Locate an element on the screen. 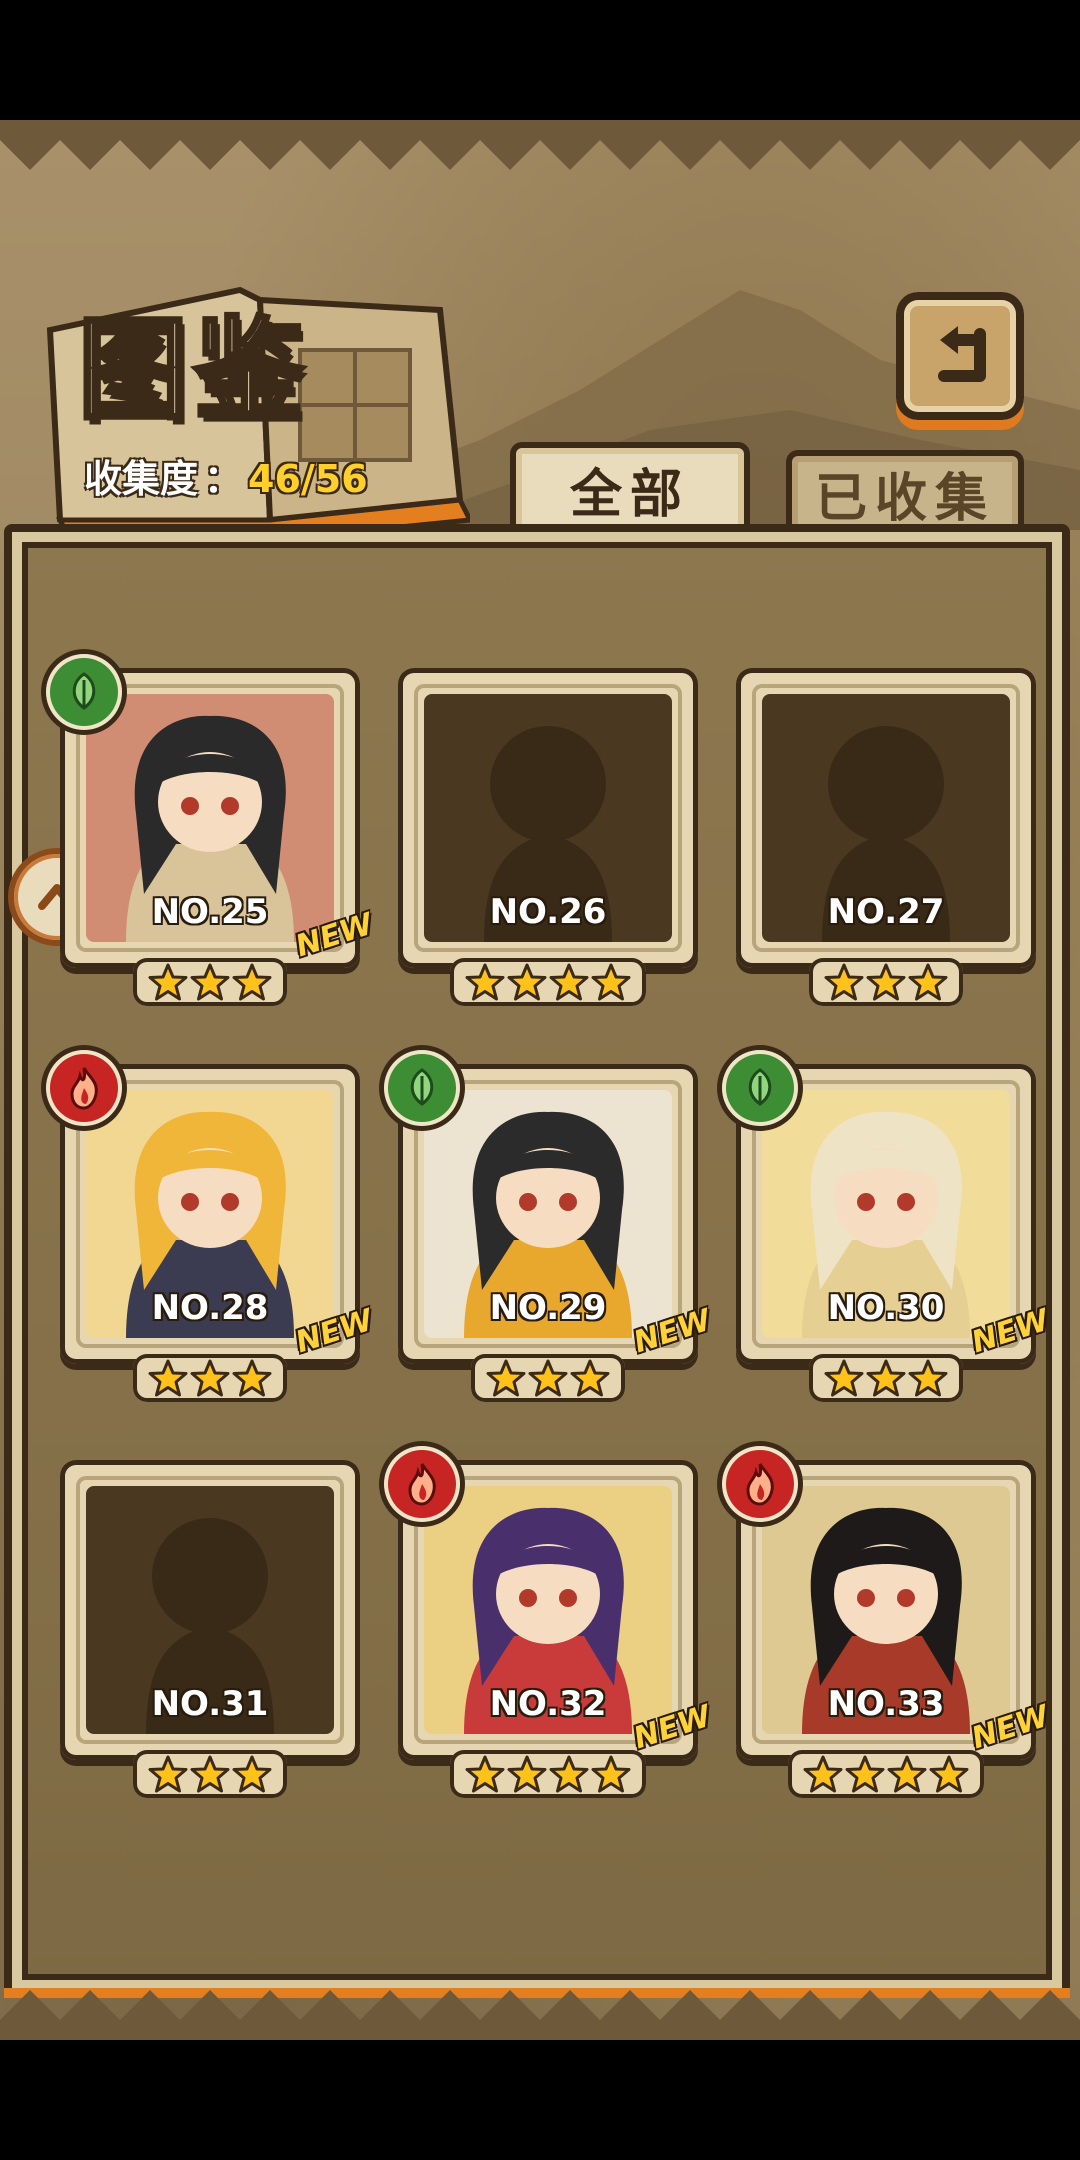 This screenshot has width=1080, height=2160. tab-collected: 已收集 is located at coordinates (905, 490).